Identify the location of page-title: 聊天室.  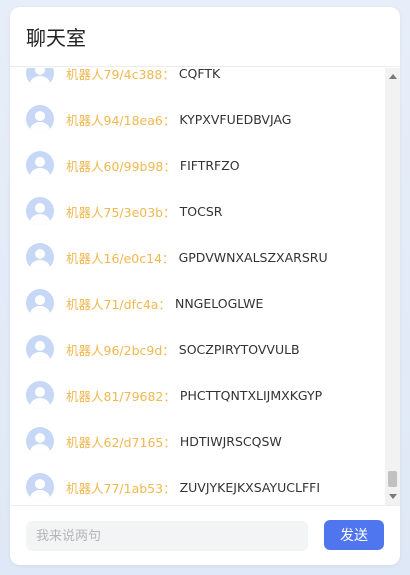
(56, 38).